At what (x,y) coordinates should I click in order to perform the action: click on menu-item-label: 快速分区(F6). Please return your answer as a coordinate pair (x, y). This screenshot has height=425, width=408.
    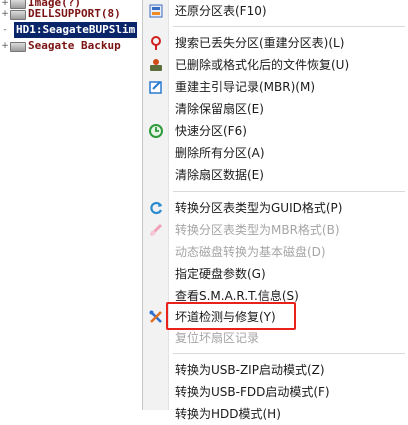
    Looking at the image, I should click on (211, 131).